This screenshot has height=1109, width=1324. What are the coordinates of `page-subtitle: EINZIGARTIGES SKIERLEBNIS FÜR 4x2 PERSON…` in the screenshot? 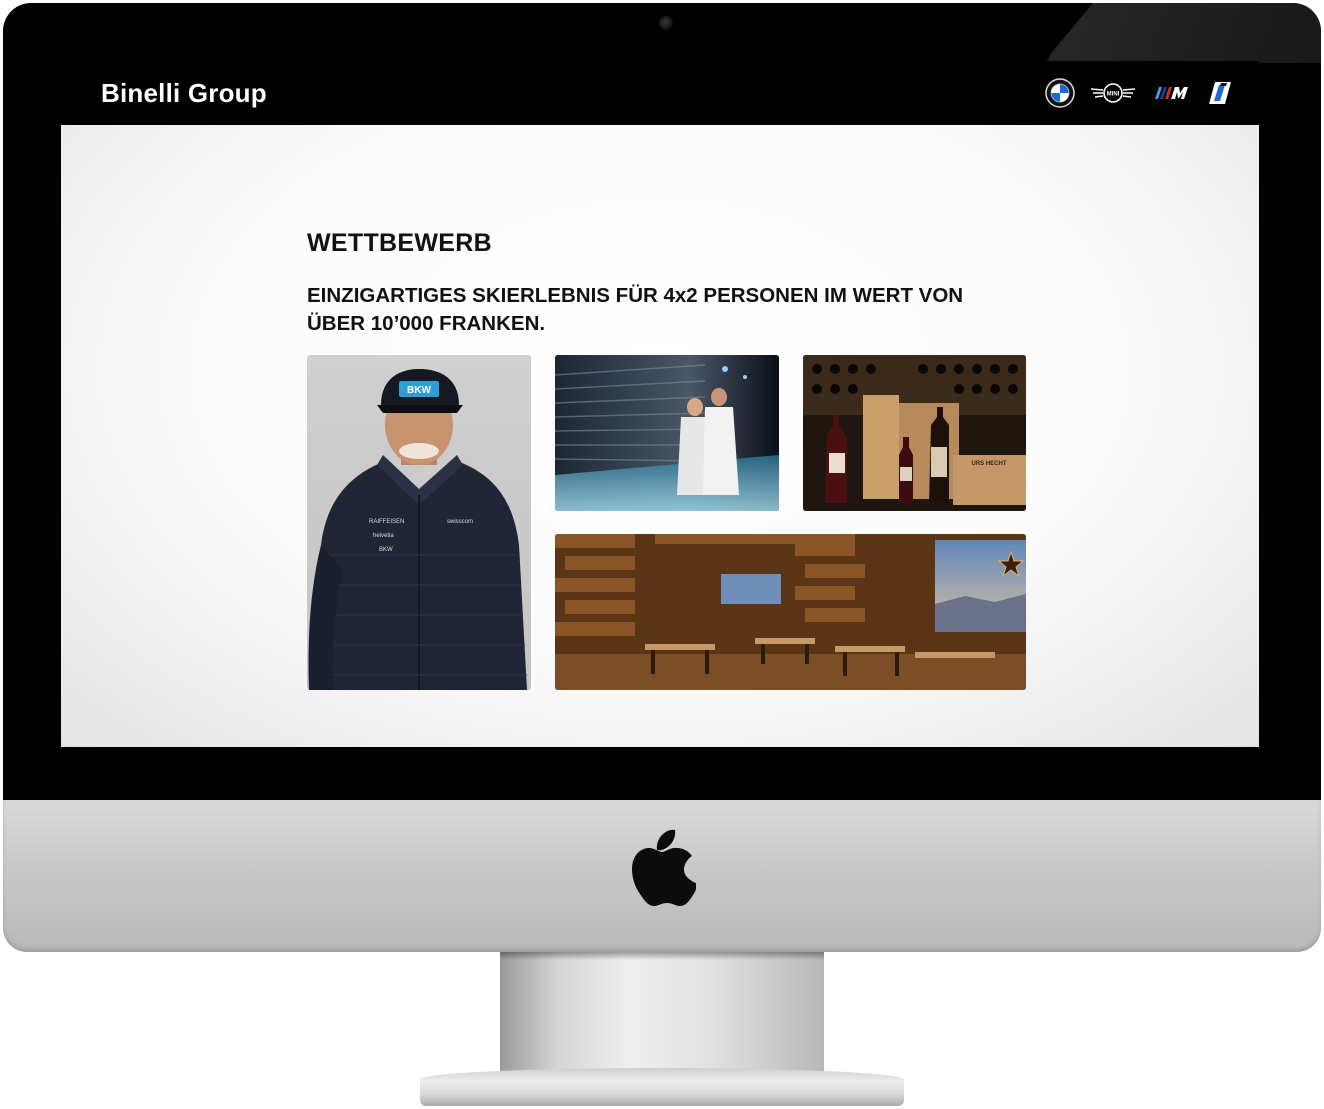 It's located at (635, 309).